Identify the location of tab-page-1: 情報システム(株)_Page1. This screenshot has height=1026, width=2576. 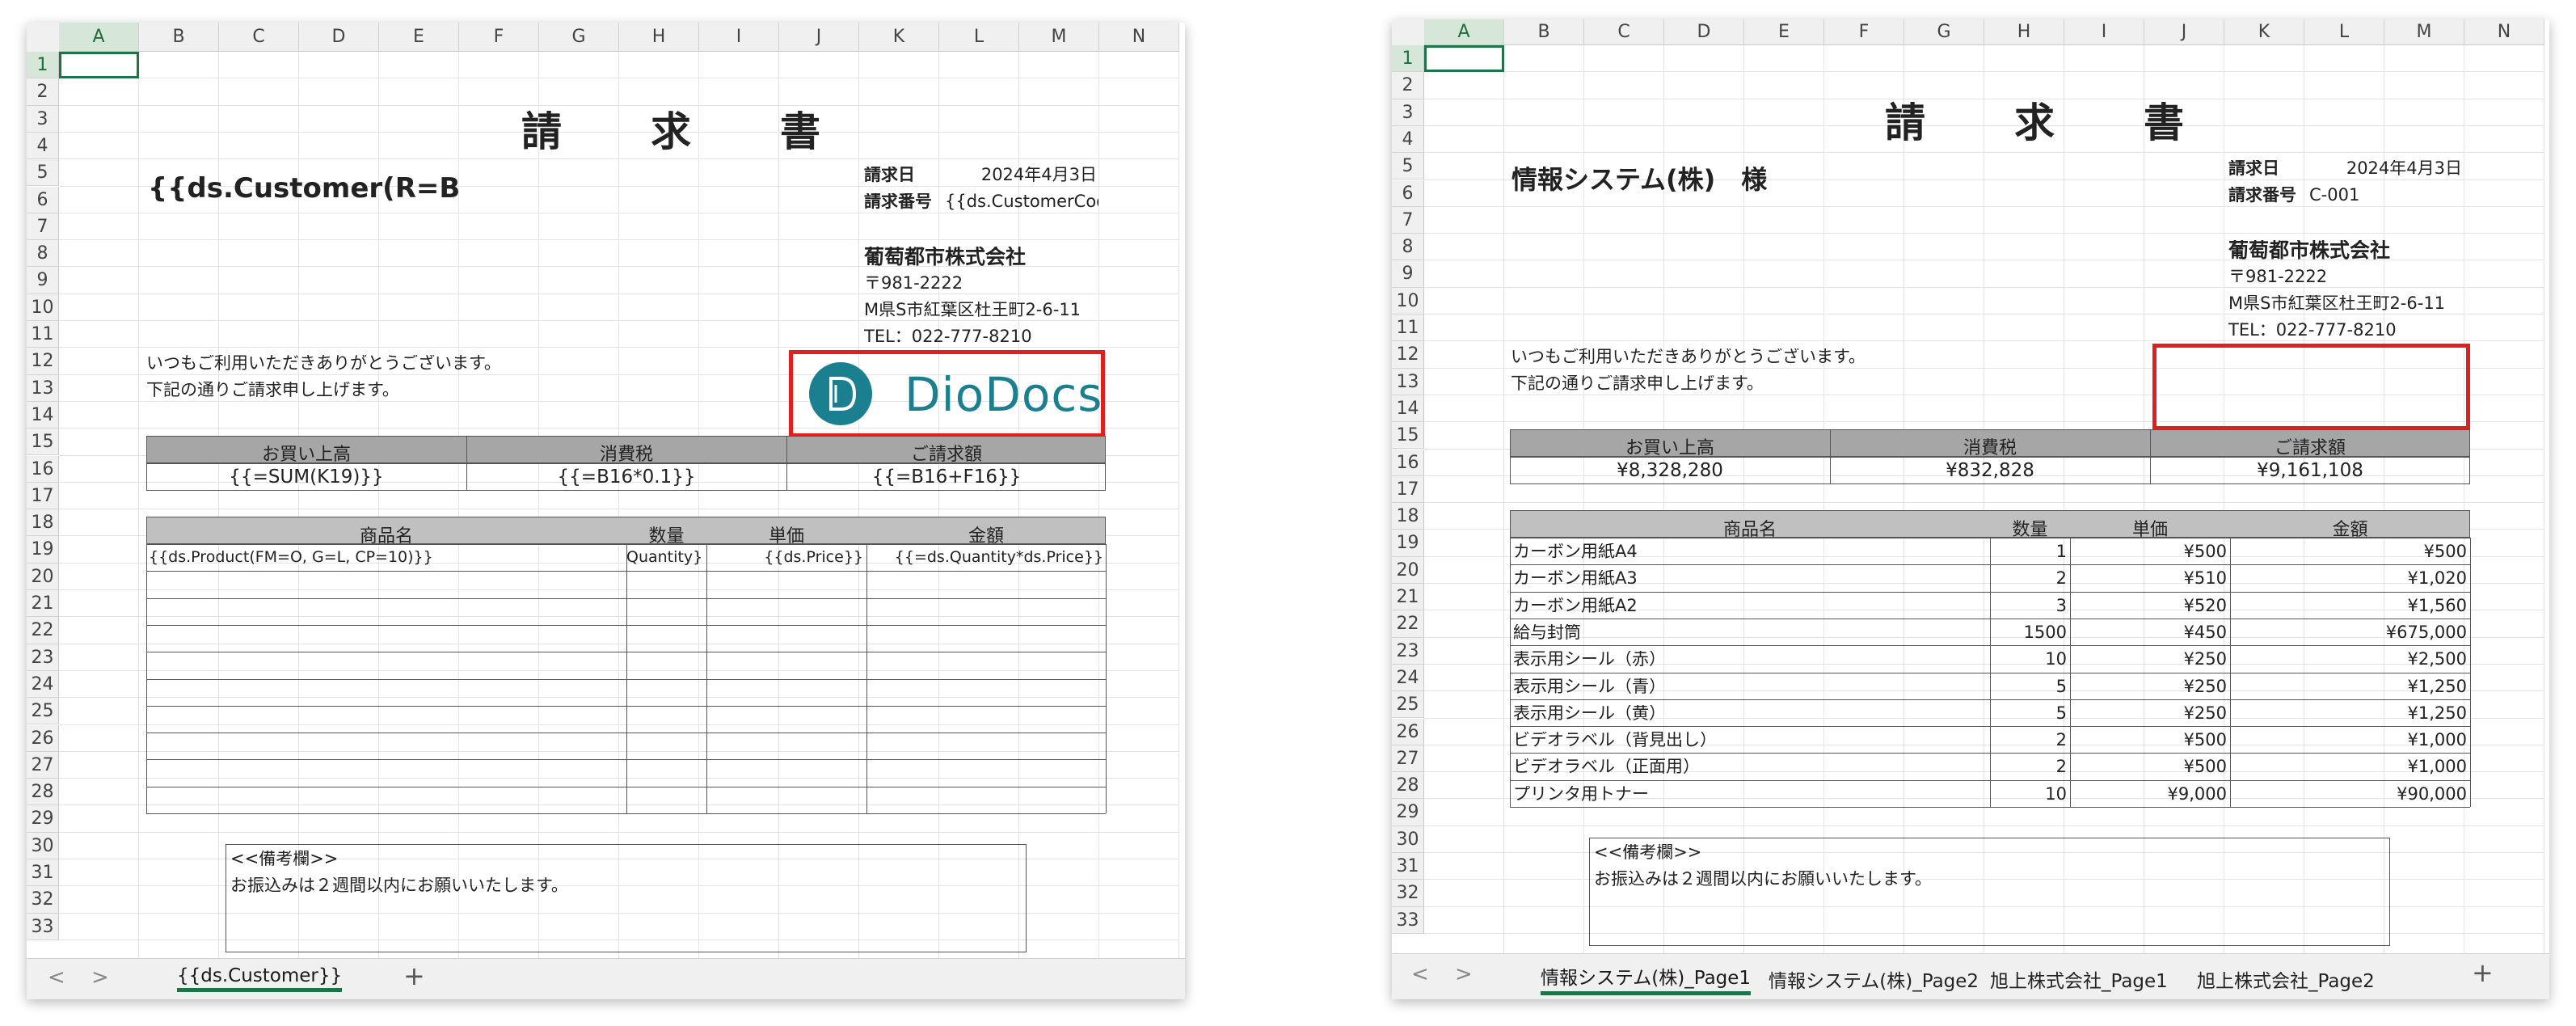
(1646, 978).